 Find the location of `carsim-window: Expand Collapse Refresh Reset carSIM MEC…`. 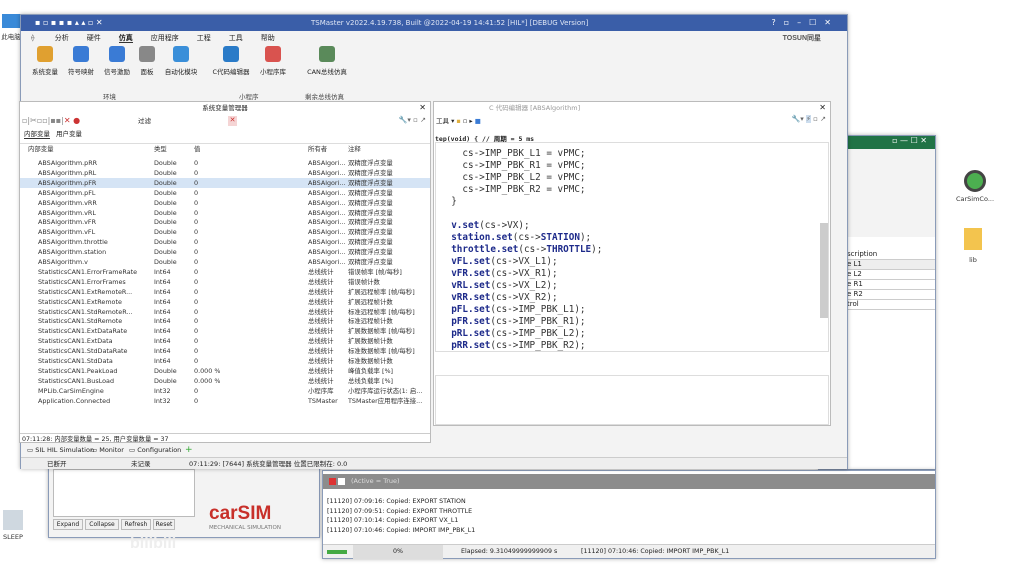

carsim-window: Expand Collapse Refresh Reset carSIM MEC… is located at coordinates (184, 500).